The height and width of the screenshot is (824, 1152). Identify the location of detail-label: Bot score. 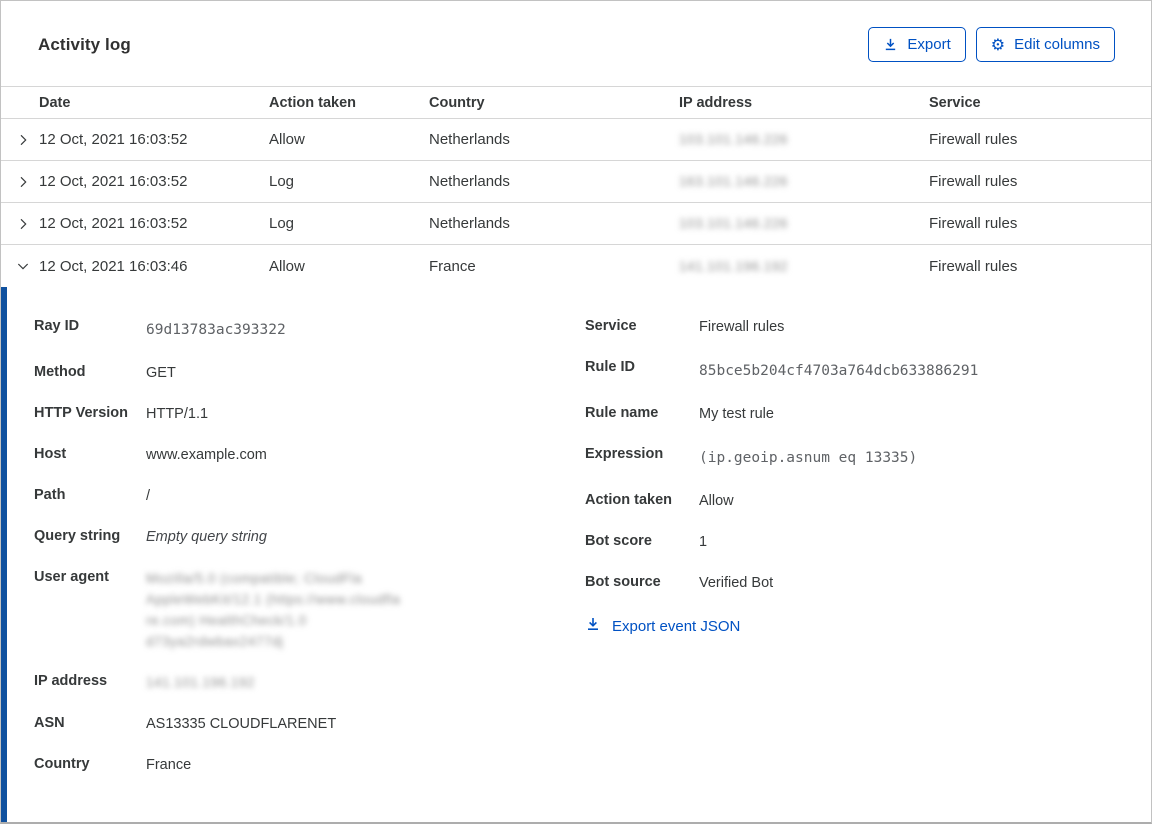
(618, 541).